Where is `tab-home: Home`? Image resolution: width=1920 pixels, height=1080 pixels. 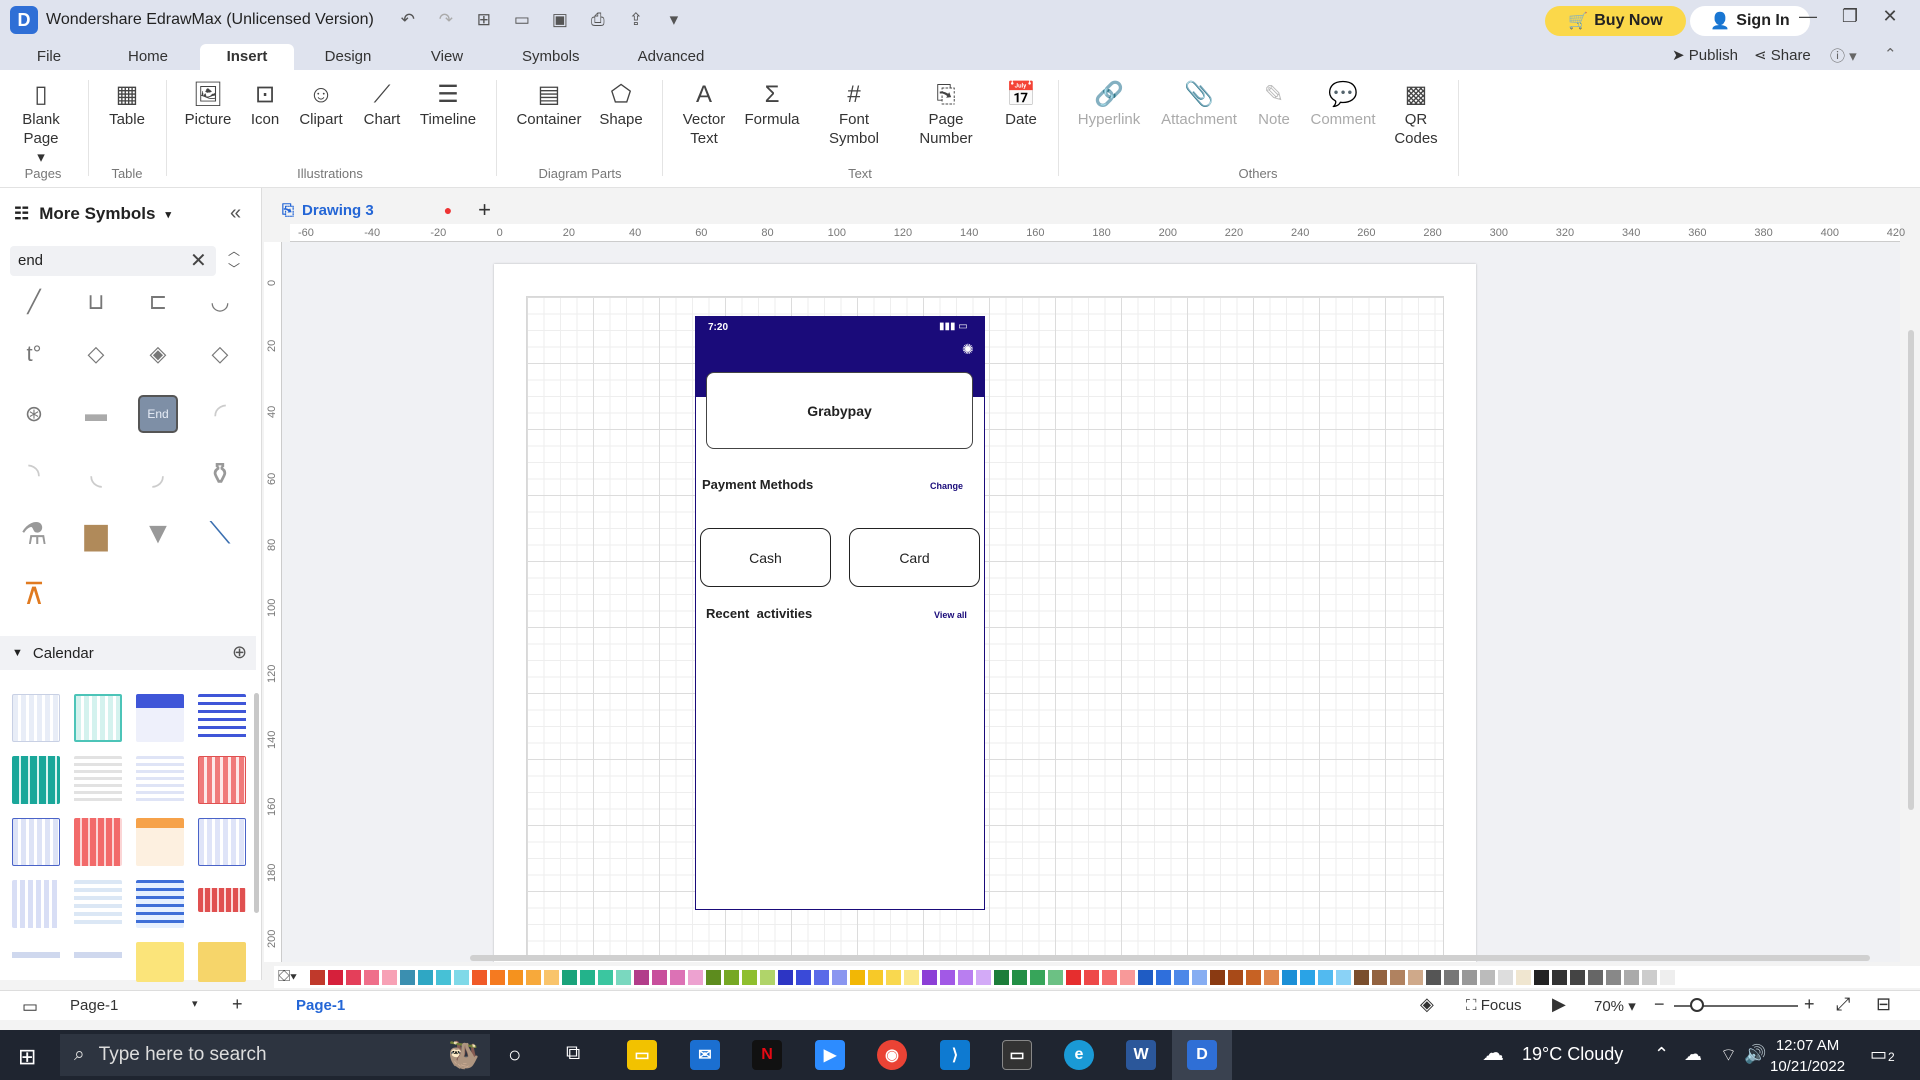 tab-home: Home is located at coordinates (148, 57).